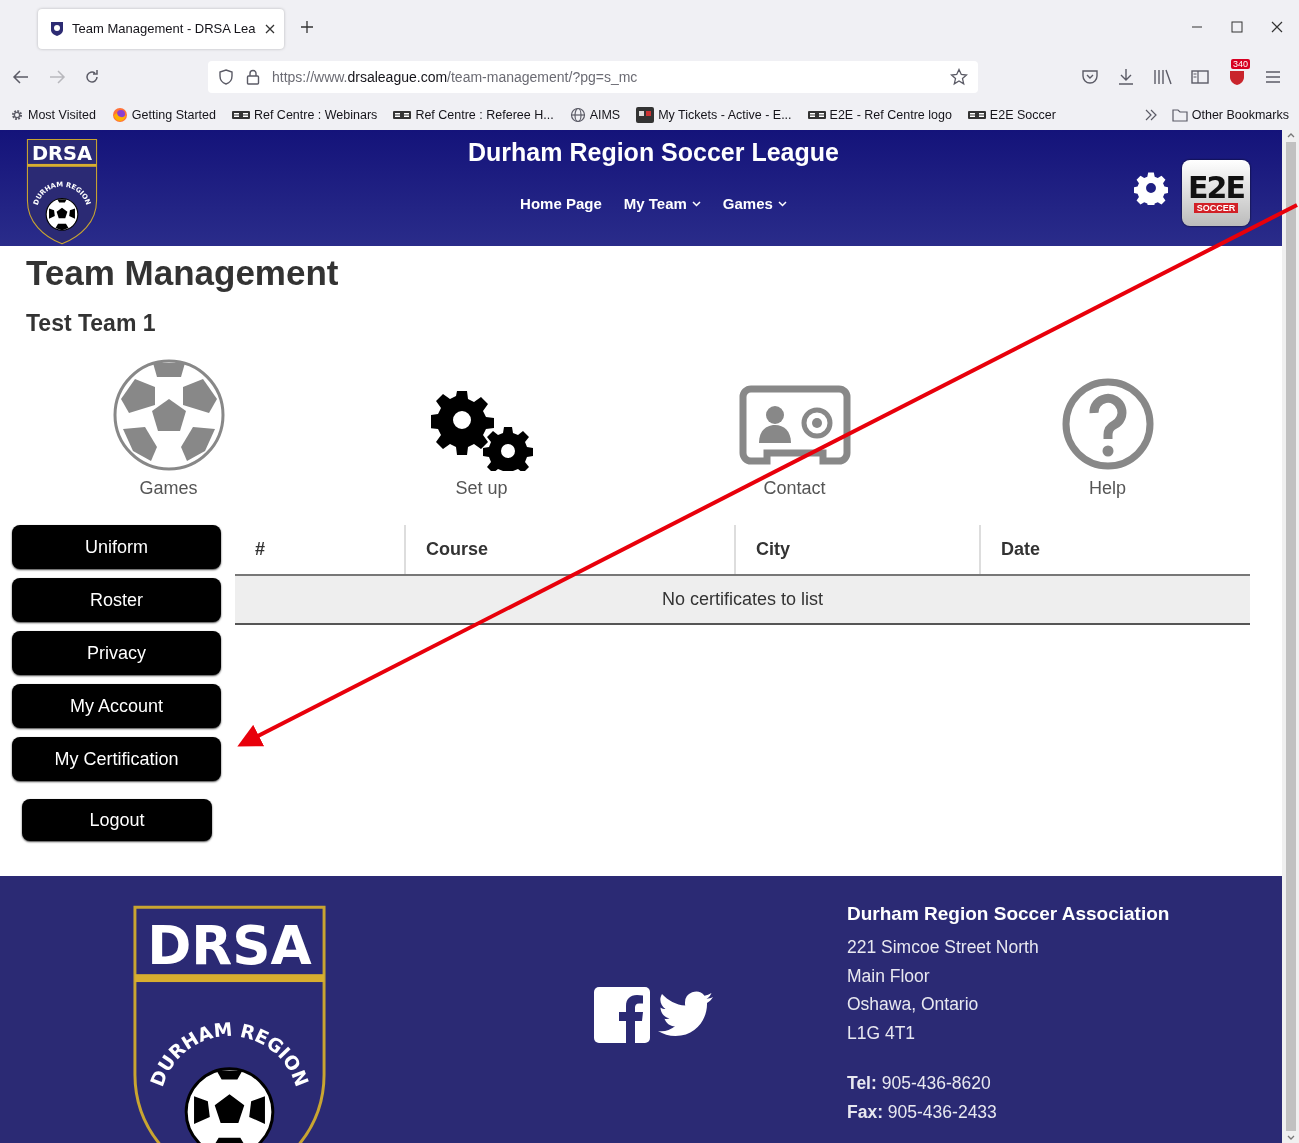 The image size is (1299, 1143). What do you see at coordinates (922, 1112) in the screenshot?
I see `phone-line: Fax: 905-436-2433` at bounding box center [922, 1112].